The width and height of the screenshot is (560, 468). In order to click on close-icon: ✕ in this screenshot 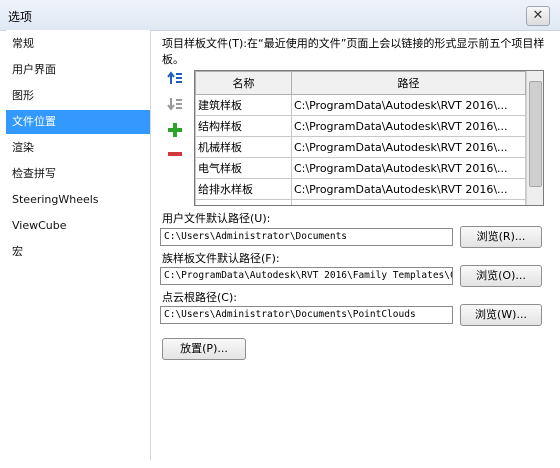, I will do `click(538, 15)`.